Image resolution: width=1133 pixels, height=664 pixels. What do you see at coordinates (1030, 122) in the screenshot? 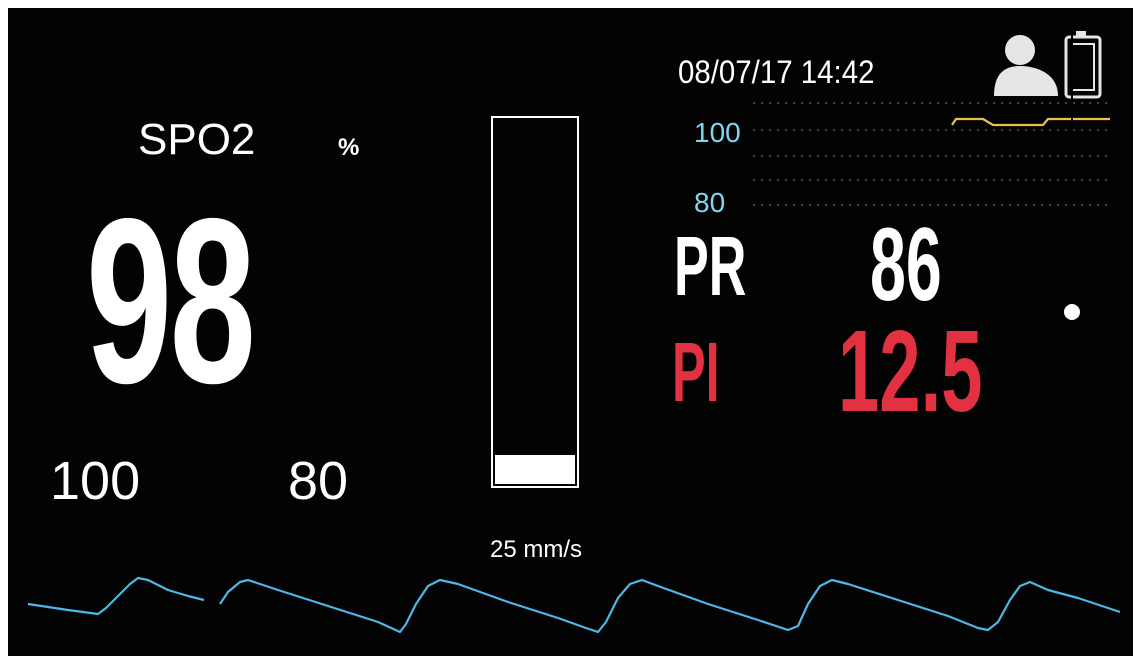
I see `trend-trace` at bounding box center [1030, 122].